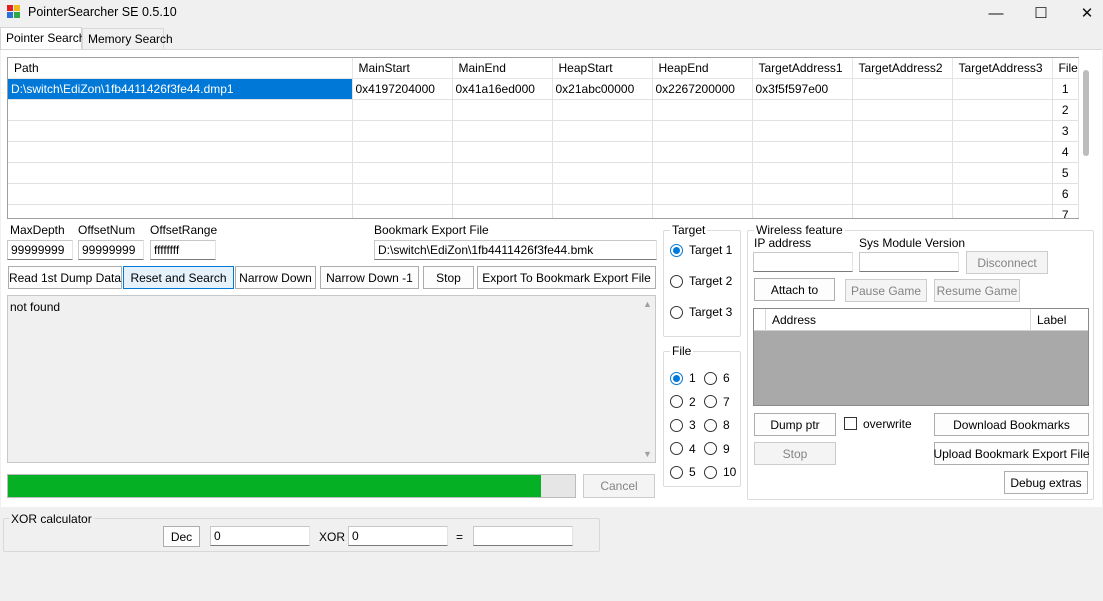 The height and width of the screenshot is (601, 1103). I want to click on table-cell: 4, so click(1065, 152).